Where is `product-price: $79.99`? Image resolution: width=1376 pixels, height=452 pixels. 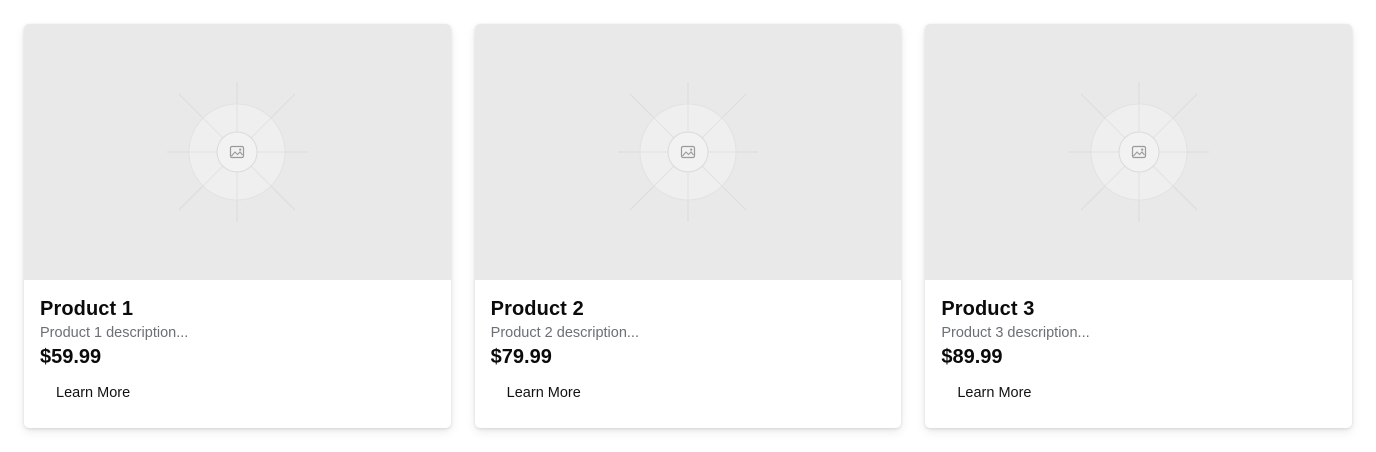
product-price: $79.99 is located at coordinates (521, 357).